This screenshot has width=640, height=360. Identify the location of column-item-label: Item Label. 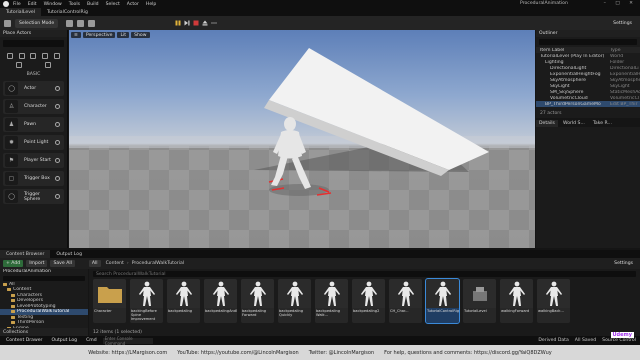
(575, 50).